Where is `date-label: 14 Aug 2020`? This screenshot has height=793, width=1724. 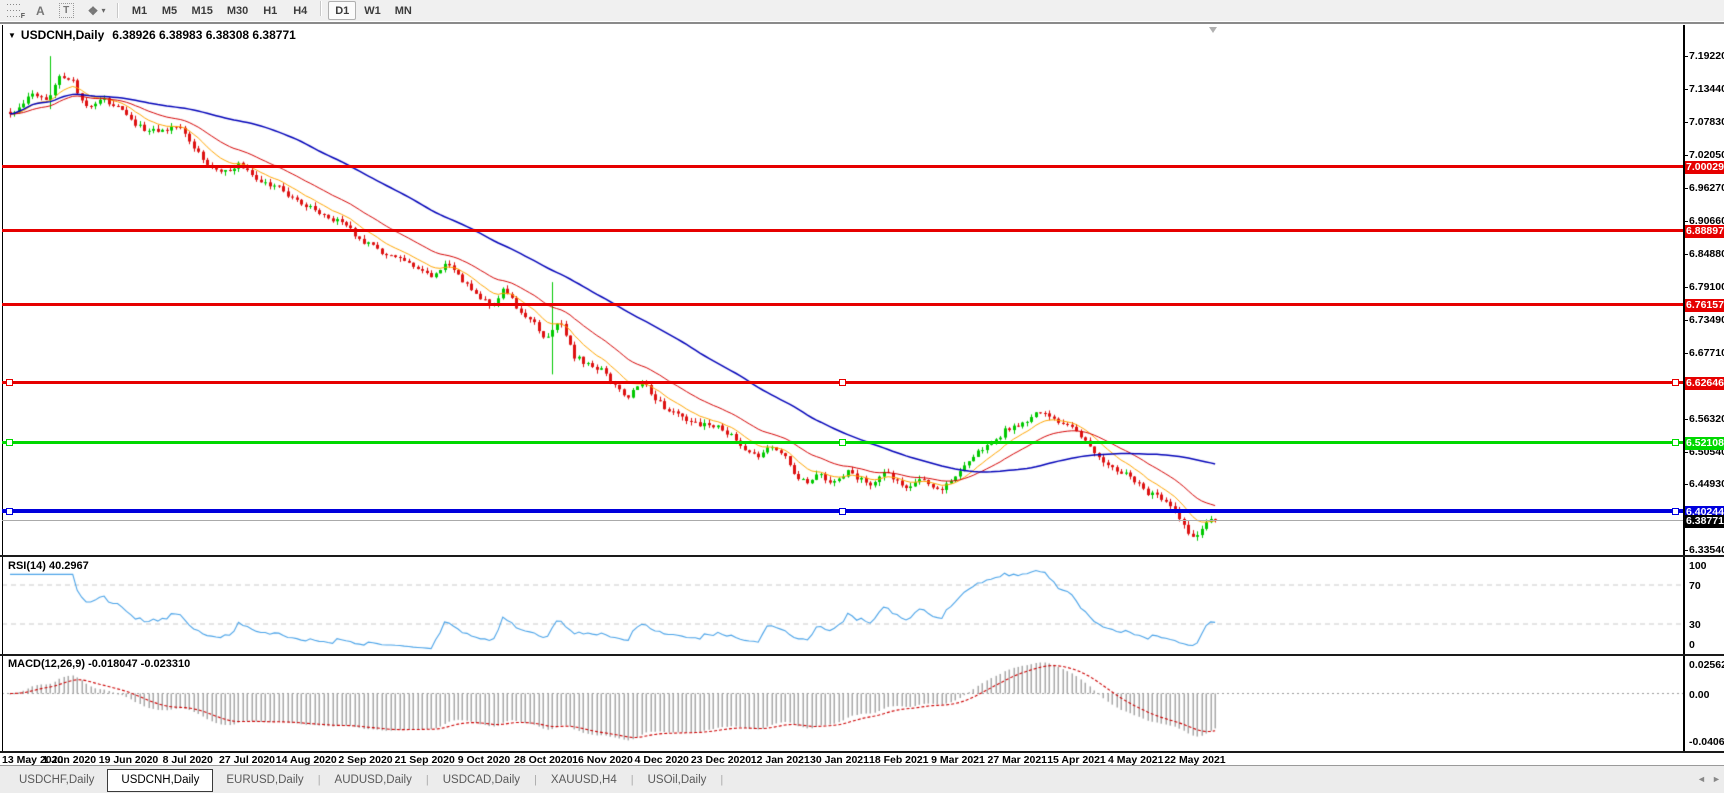
date-label: 14 Aug 2020 is located at coordinates (306, 760).